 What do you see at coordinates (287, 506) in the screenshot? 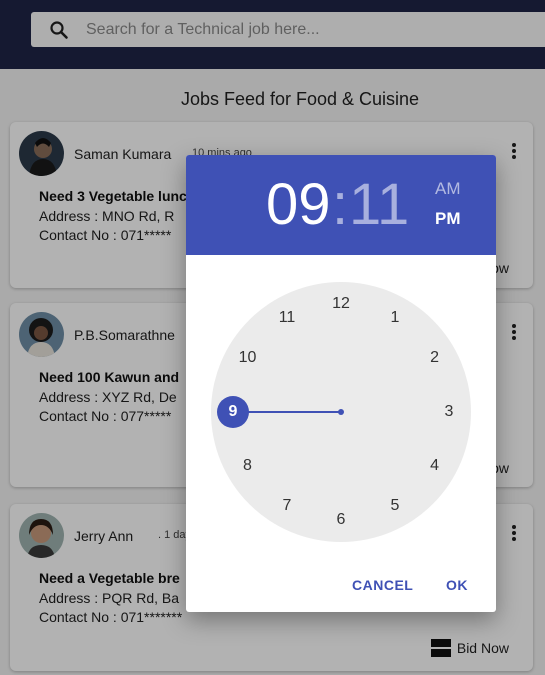
I see `clock-number-7: 7` at bounding box center [287, 506].